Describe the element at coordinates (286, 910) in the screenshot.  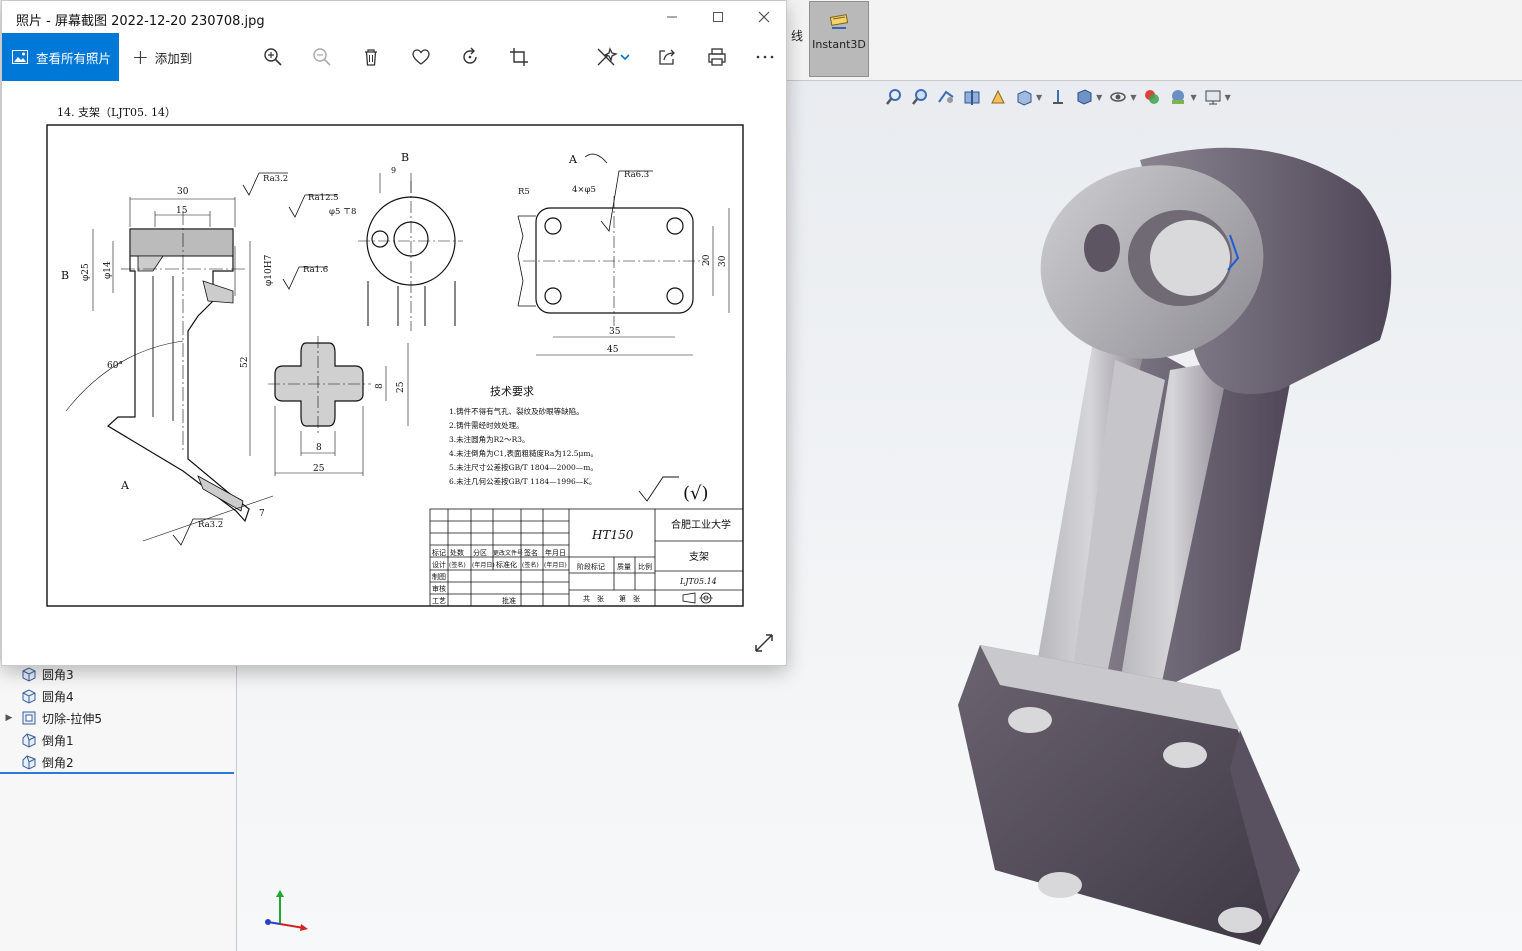
I see `reference-triad-icon` at that location.